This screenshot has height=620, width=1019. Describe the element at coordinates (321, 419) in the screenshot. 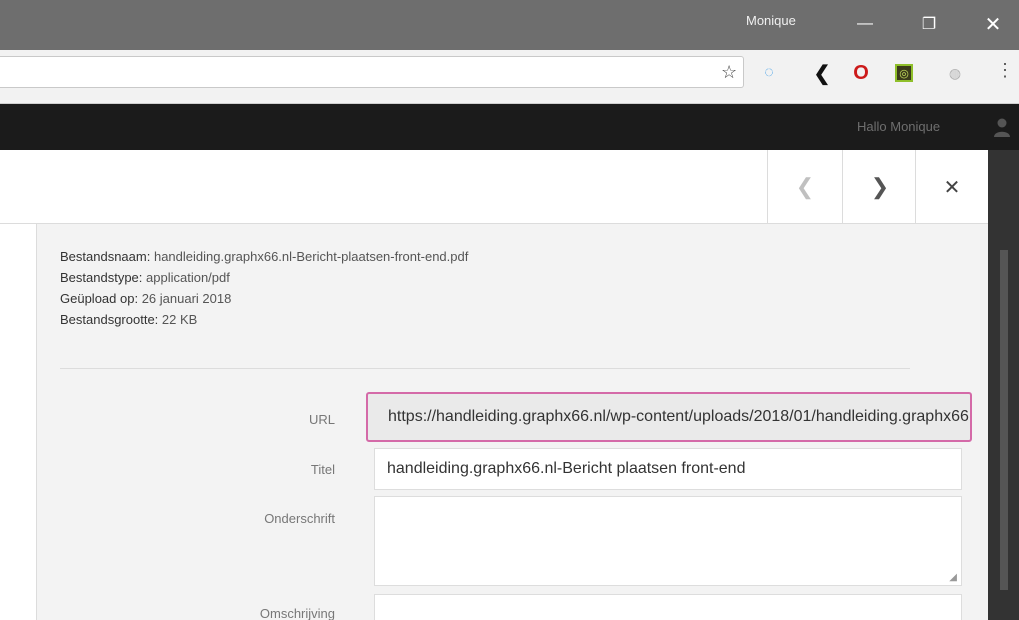

I see `url-label: URL` at that location.